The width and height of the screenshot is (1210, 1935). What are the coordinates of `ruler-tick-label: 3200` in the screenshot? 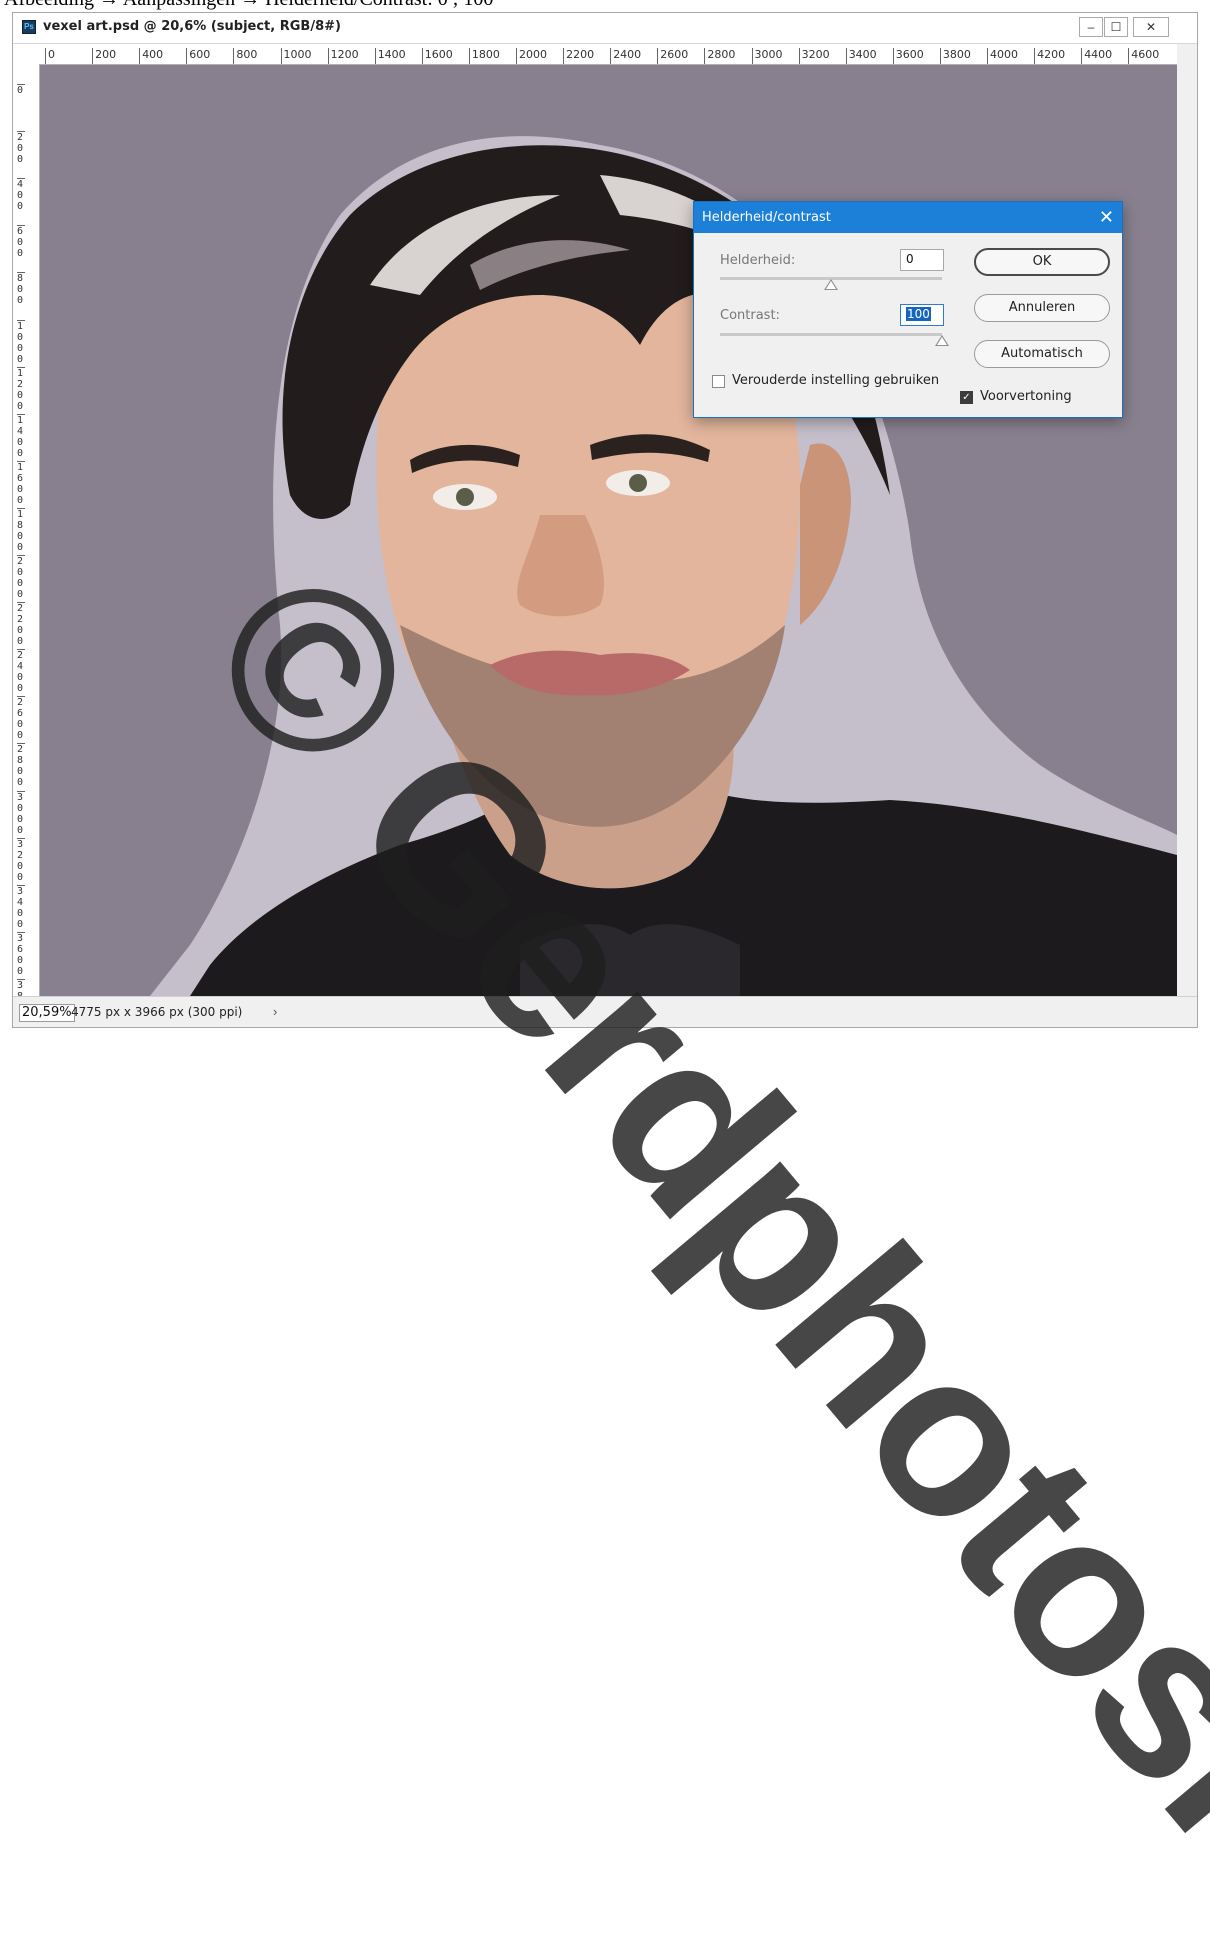 It's located at (814, 56).